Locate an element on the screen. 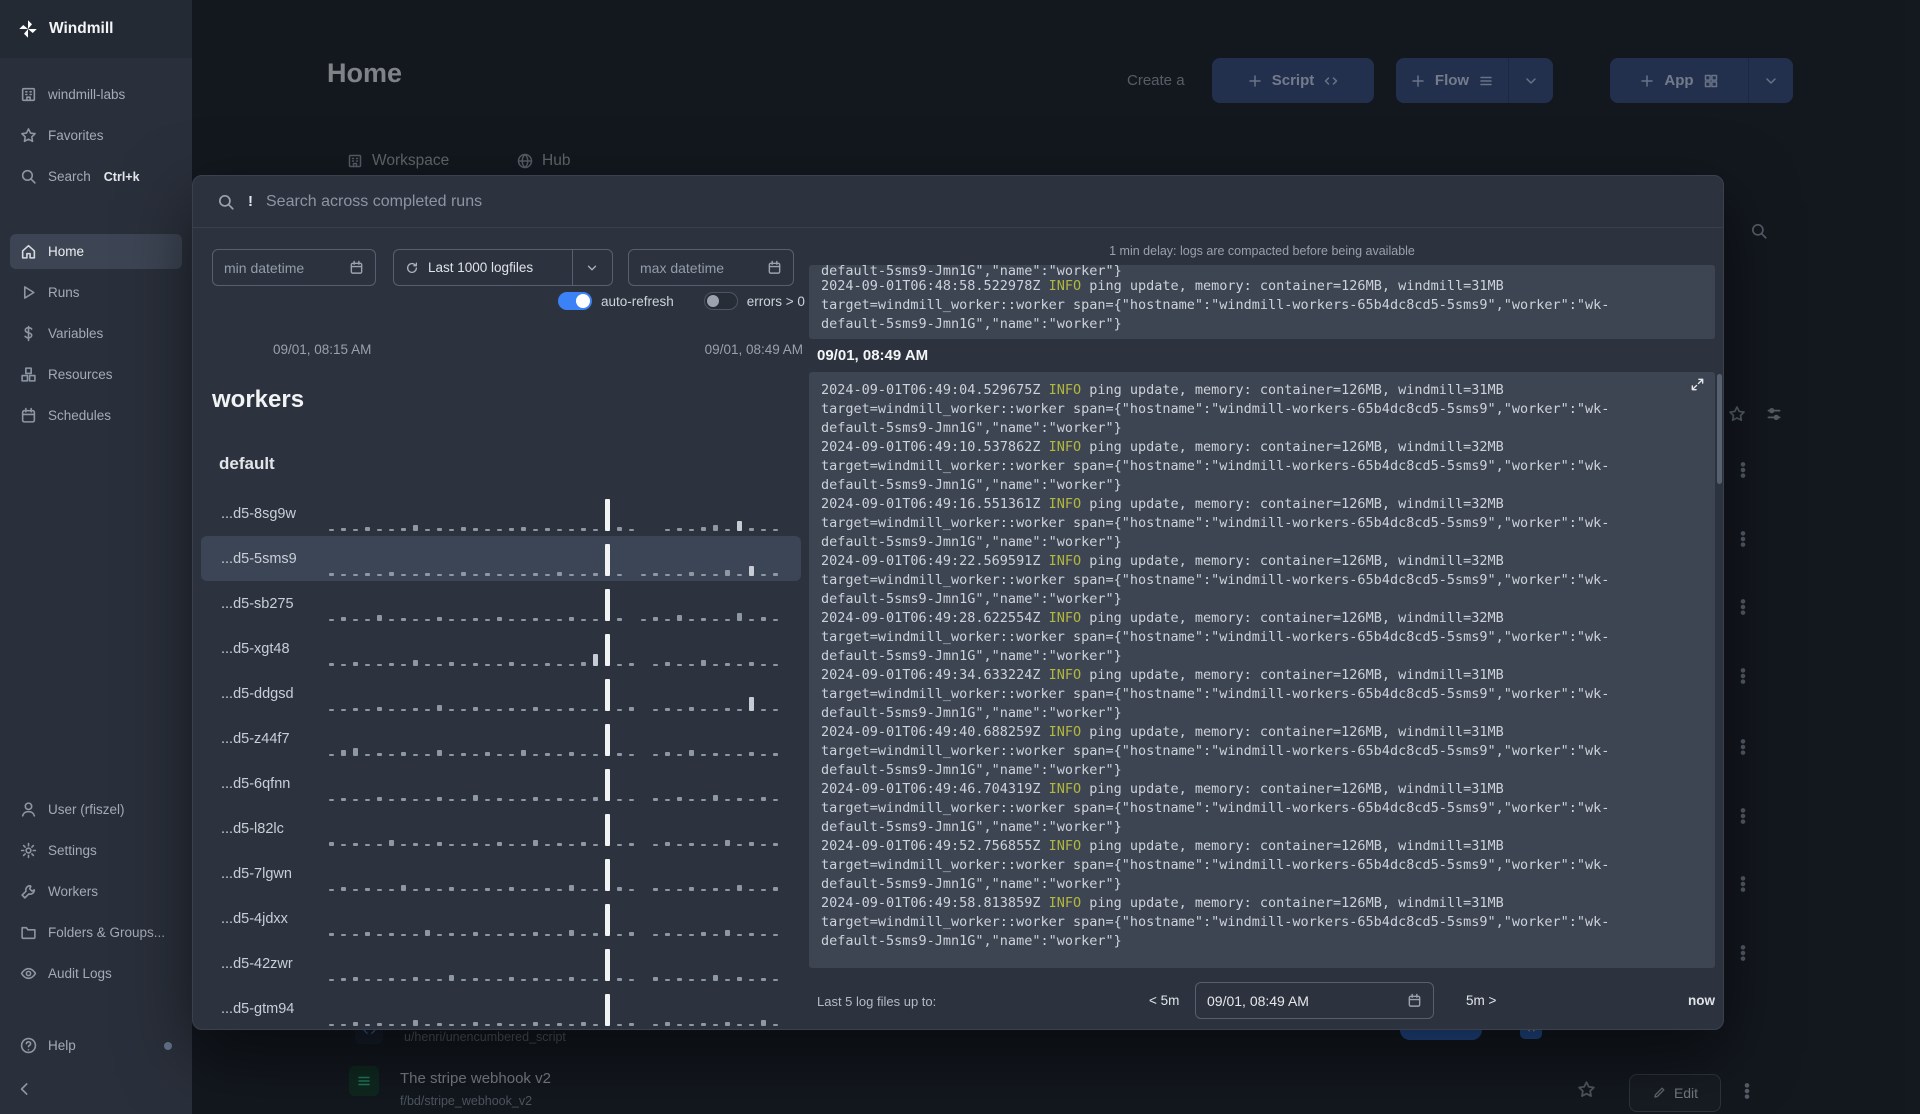 The height and width of the screenshot is (1114, 1920). sidebar-item-label: Resources is located at coordinates (80, 374).